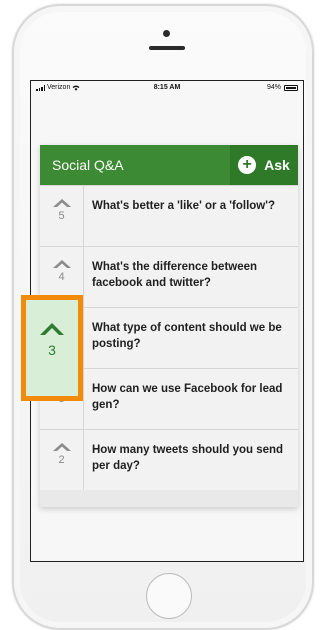  What do you see at coordinates (88, 165) in the screenshot?
I see `card-title: Social Q&A` at bounding box center [88, 165].